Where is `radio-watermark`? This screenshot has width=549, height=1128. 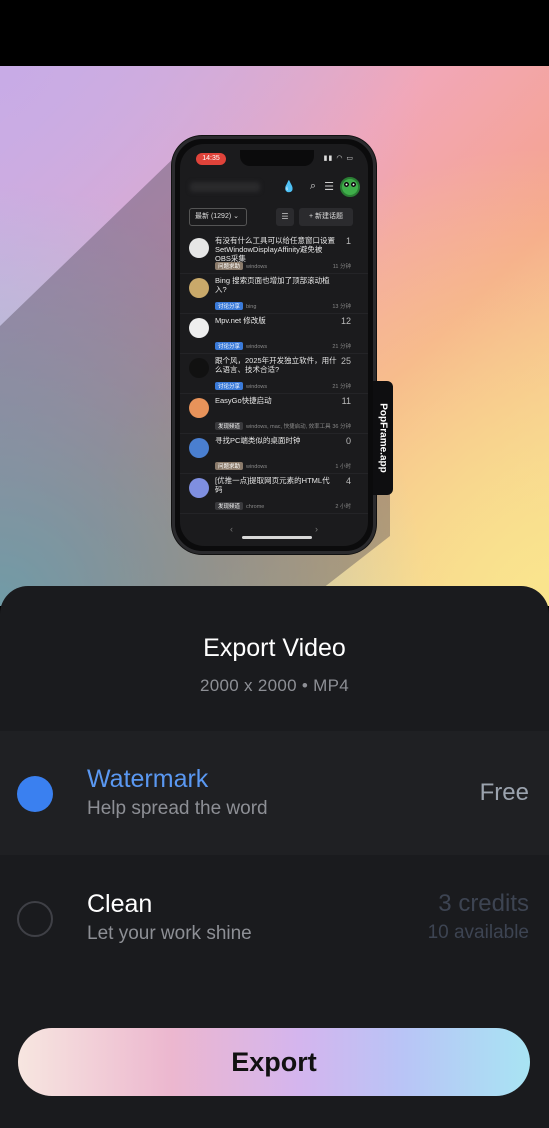 radio-watermark is located at coordinates (35, 794).